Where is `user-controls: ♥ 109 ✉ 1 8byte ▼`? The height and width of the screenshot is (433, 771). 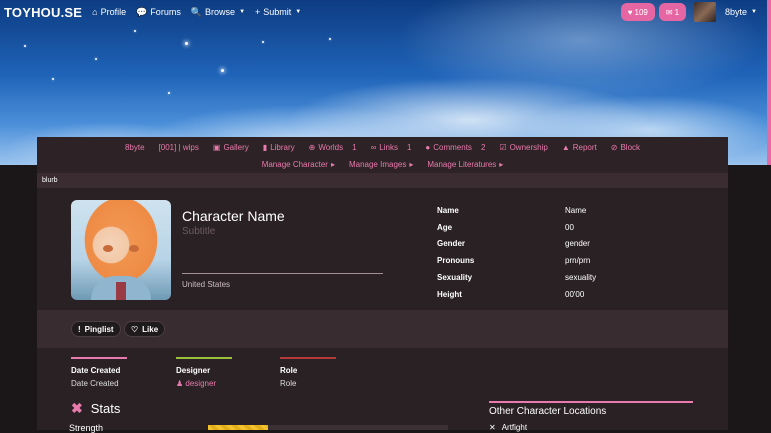
user-controls: ♥ 109 ✉ 1 8byte ▼ is located at coordinates (688, 12).